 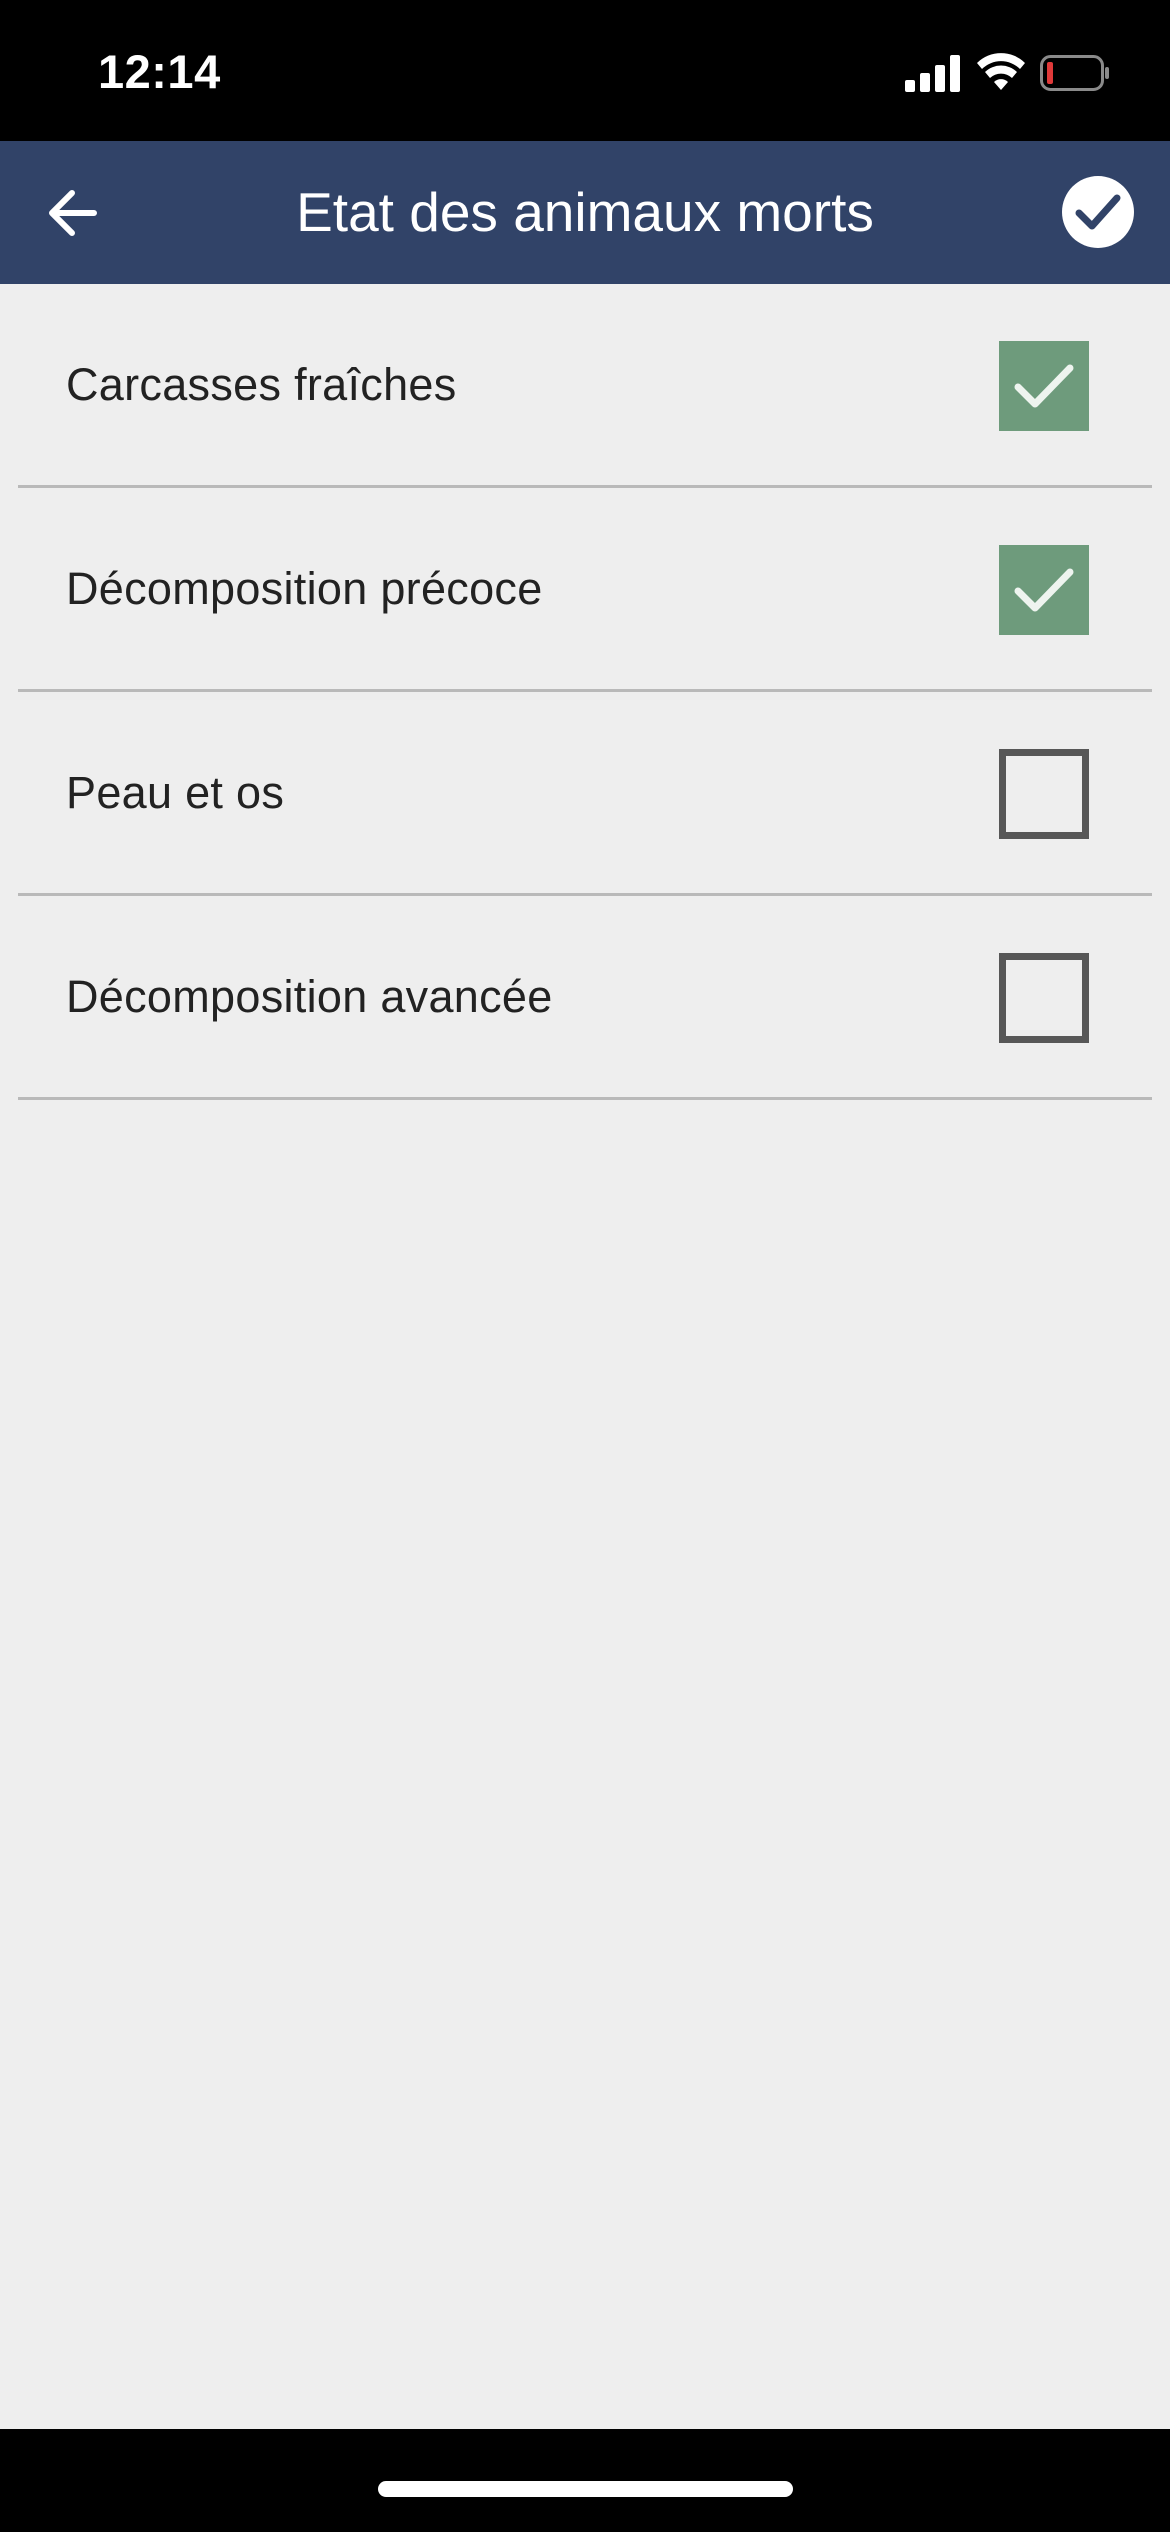 What do you see at coordinates (585, 386) in the screenshot?
I see `list-item: Carcasses fraîches` at bounding box center [585, 386].